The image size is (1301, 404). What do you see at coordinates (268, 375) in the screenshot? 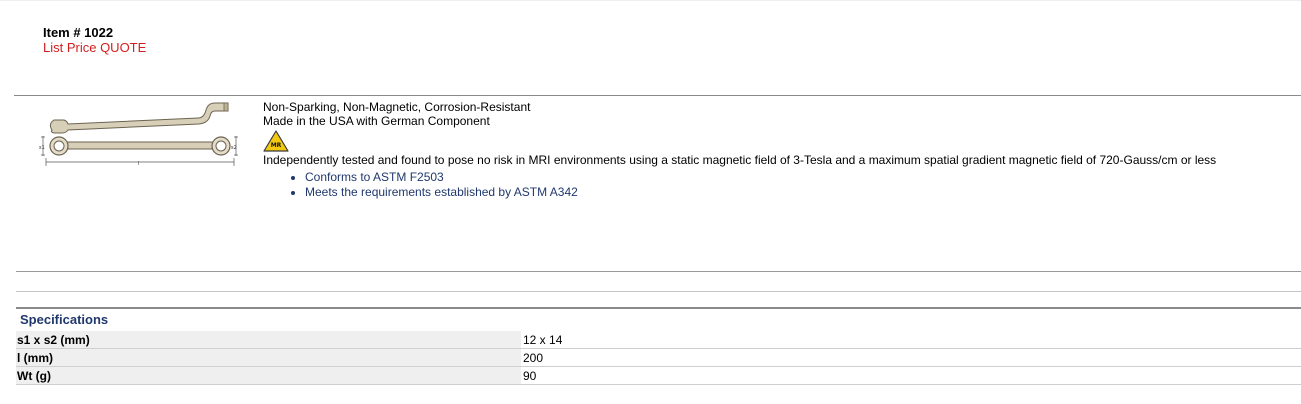
I see `spec-label: Wt (g)` at bounding box center [268, 375].